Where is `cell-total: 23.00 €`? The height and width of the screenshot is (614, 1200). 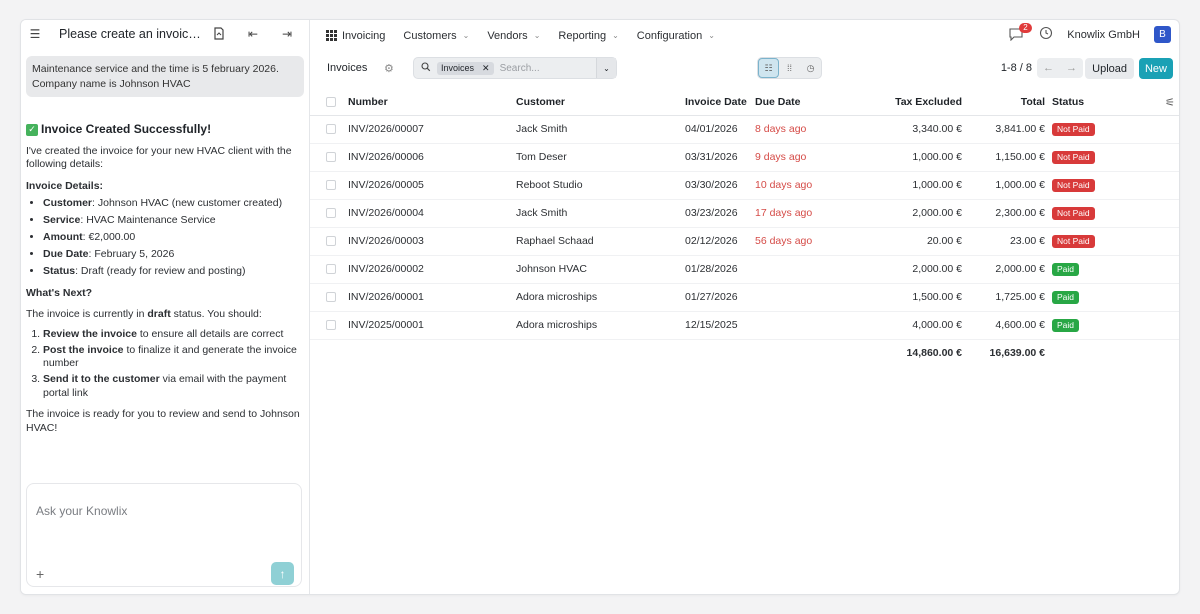
cell-total: 23.00 € is located at coordinates (1003, 241).